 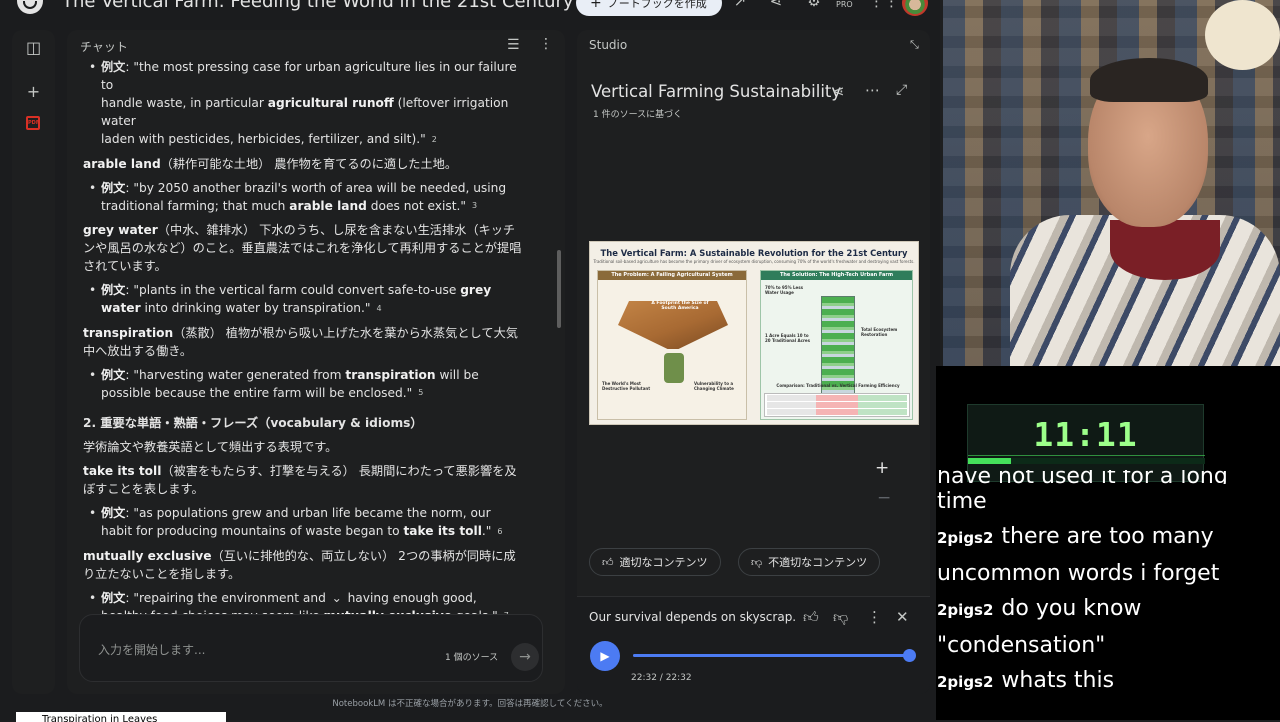 What do you see at coordinates (788, 338) in the screenshot?
I see `acre-caption: 1 Acre Equals 10 to 20 Traditional Acres` at bounding box center [788, 338].